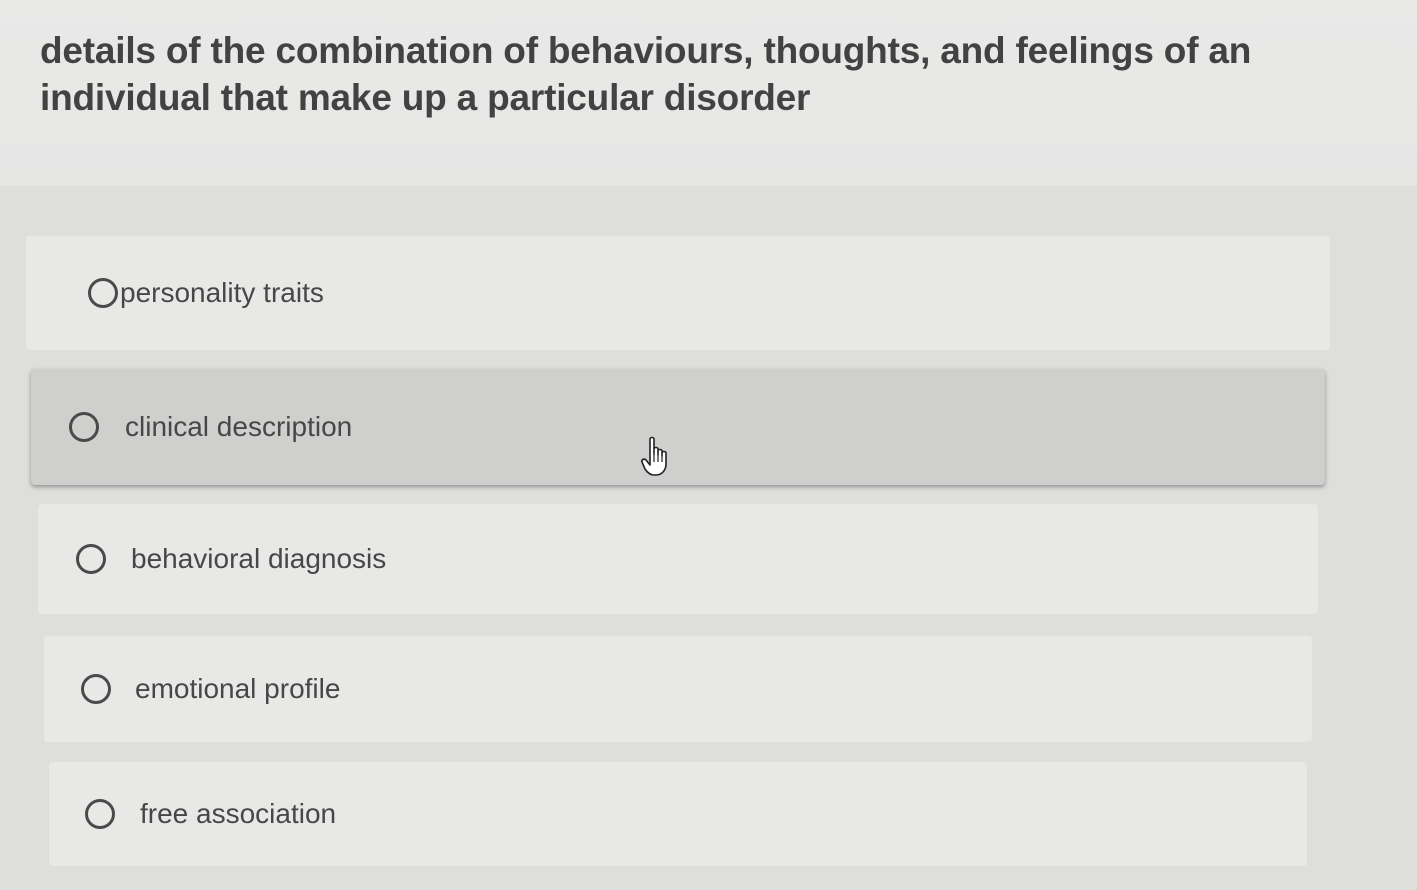 This screenshot has height=890, width=1417. What do you see at coordinates (678, 559) in the screenshot?
I see `option-behavioral-diagnosis: behavioral diagnosis` at bounding box center [678, 559].